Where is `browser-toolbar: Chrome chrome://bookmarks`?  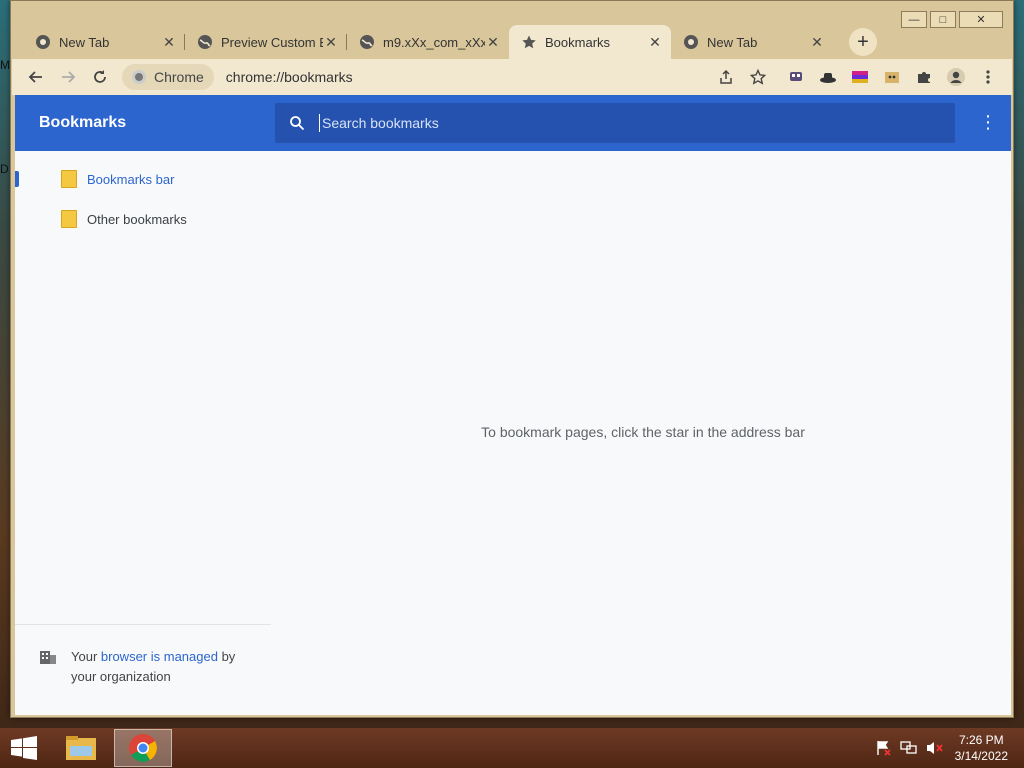
browser-toolbar: Chrome chrome://bookmarks is located at coordinates (512, 77).